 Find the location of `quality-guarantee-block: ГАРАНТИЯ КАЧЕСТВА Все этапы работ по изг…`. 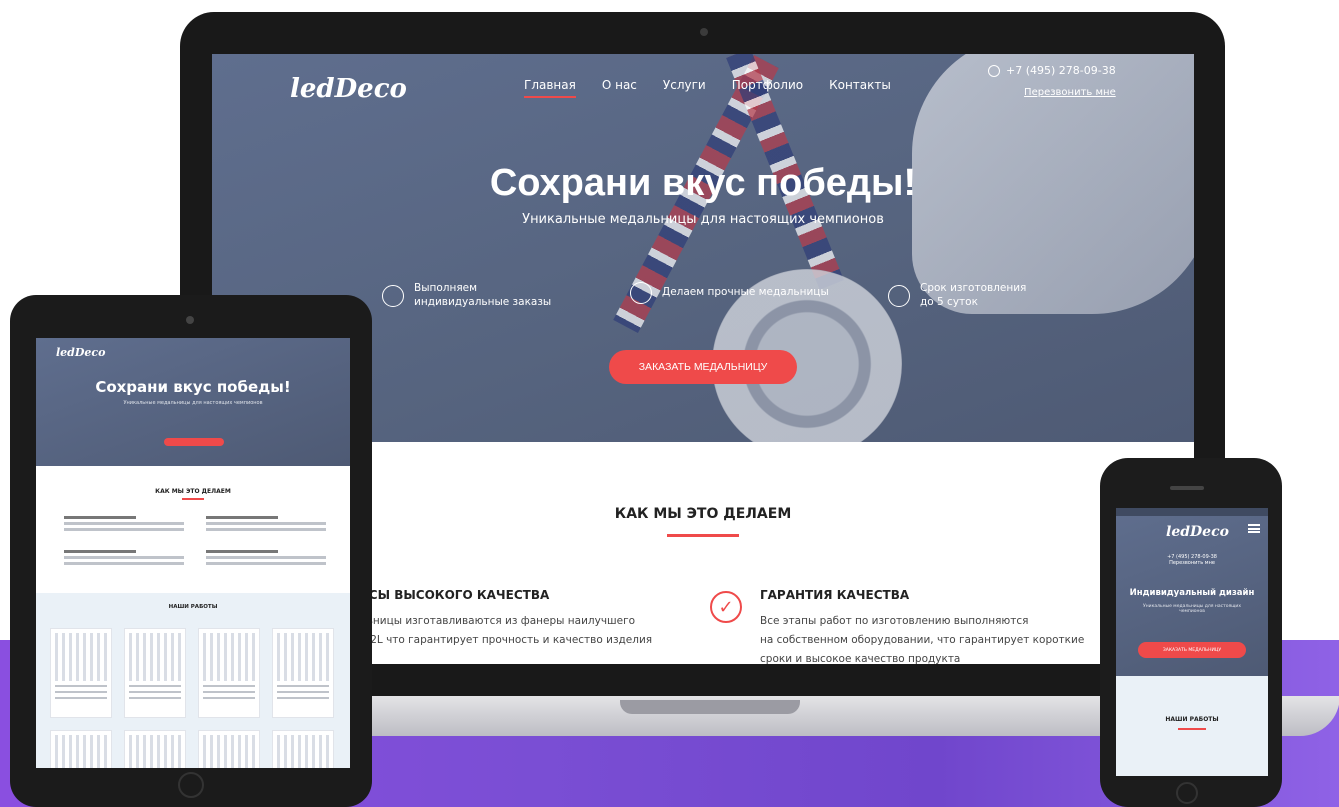

quality-guarantee-block: ГАРАНТИЯ КАЧЕСТВА Все этапы работ по изг… is located at coordinates (925, 626).